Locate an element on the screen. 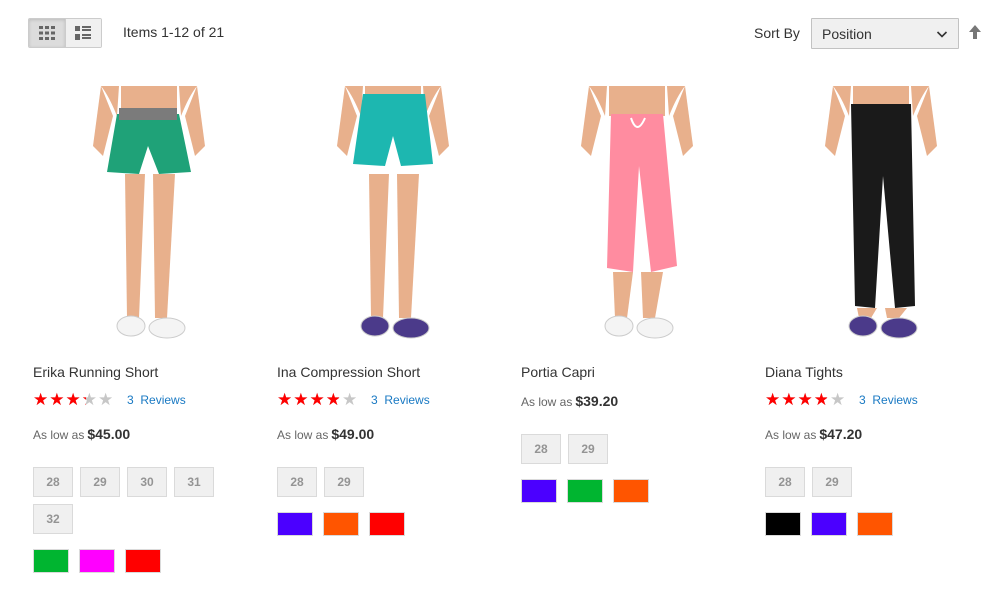  product-price: As low as $47.20 is located at coordinates (813, 434).